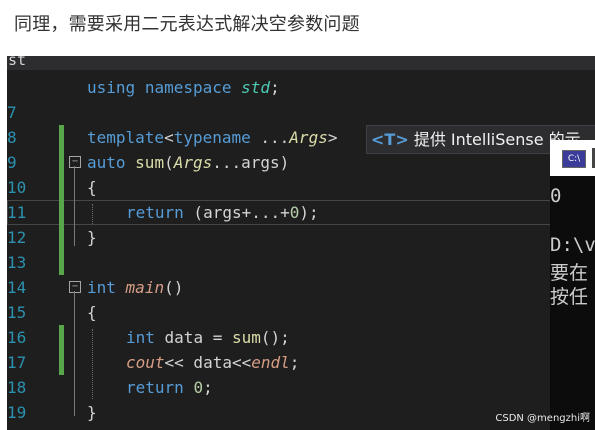 This screenshot has height=430, width=595. I want to click on code-line-current: 12 return (args+...+0);, so click(301, 223).